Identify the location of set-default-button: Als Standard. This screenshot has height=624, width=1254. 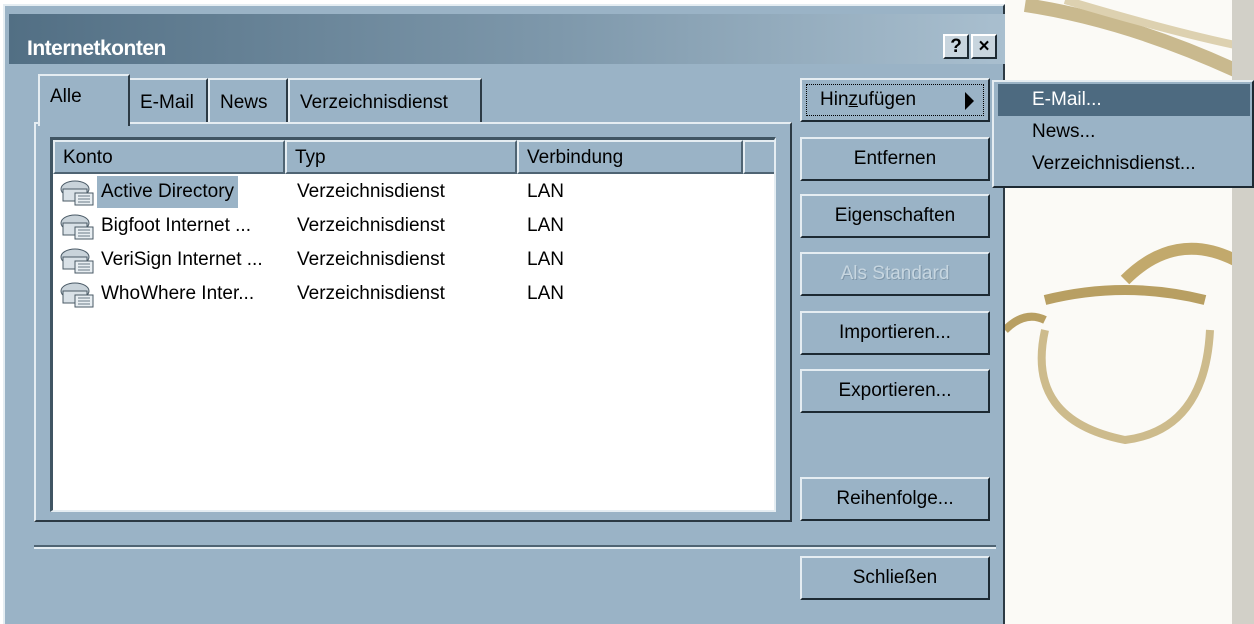
(895, 274).